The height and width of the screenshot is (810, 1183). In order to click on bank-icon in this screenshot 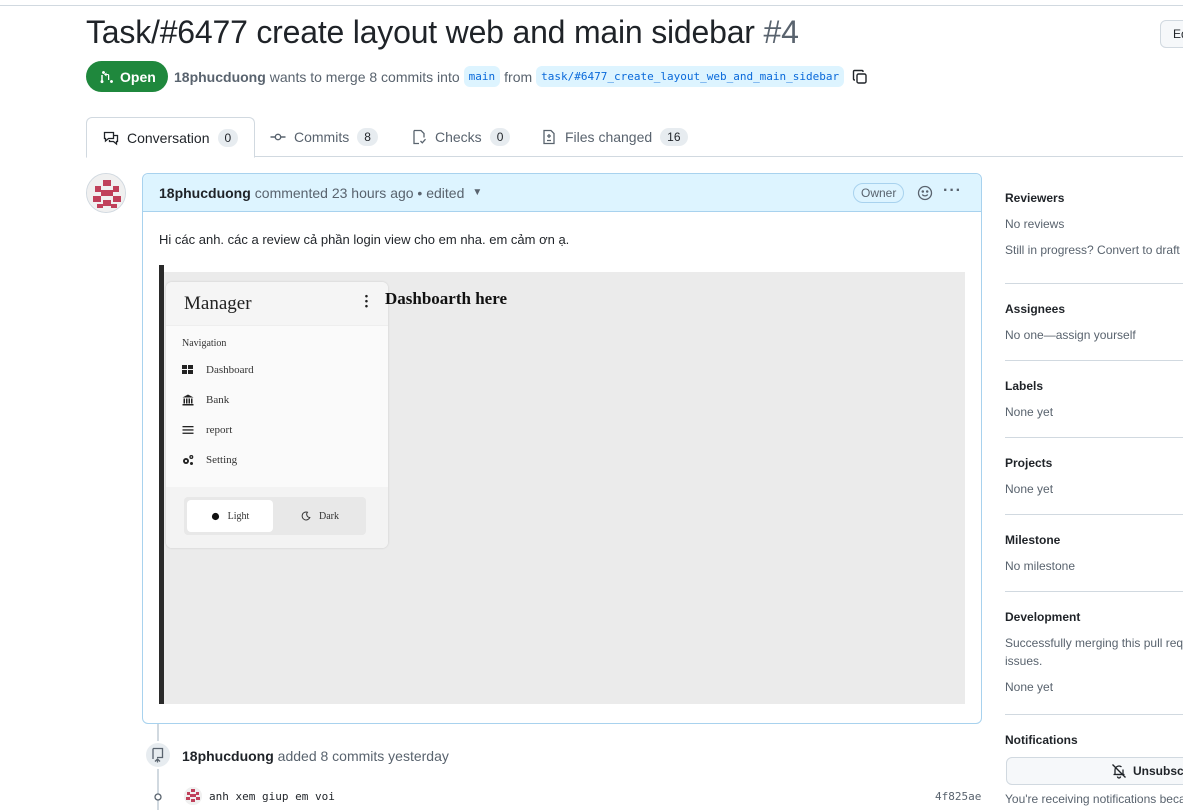, I will do `click(188, 400)`.